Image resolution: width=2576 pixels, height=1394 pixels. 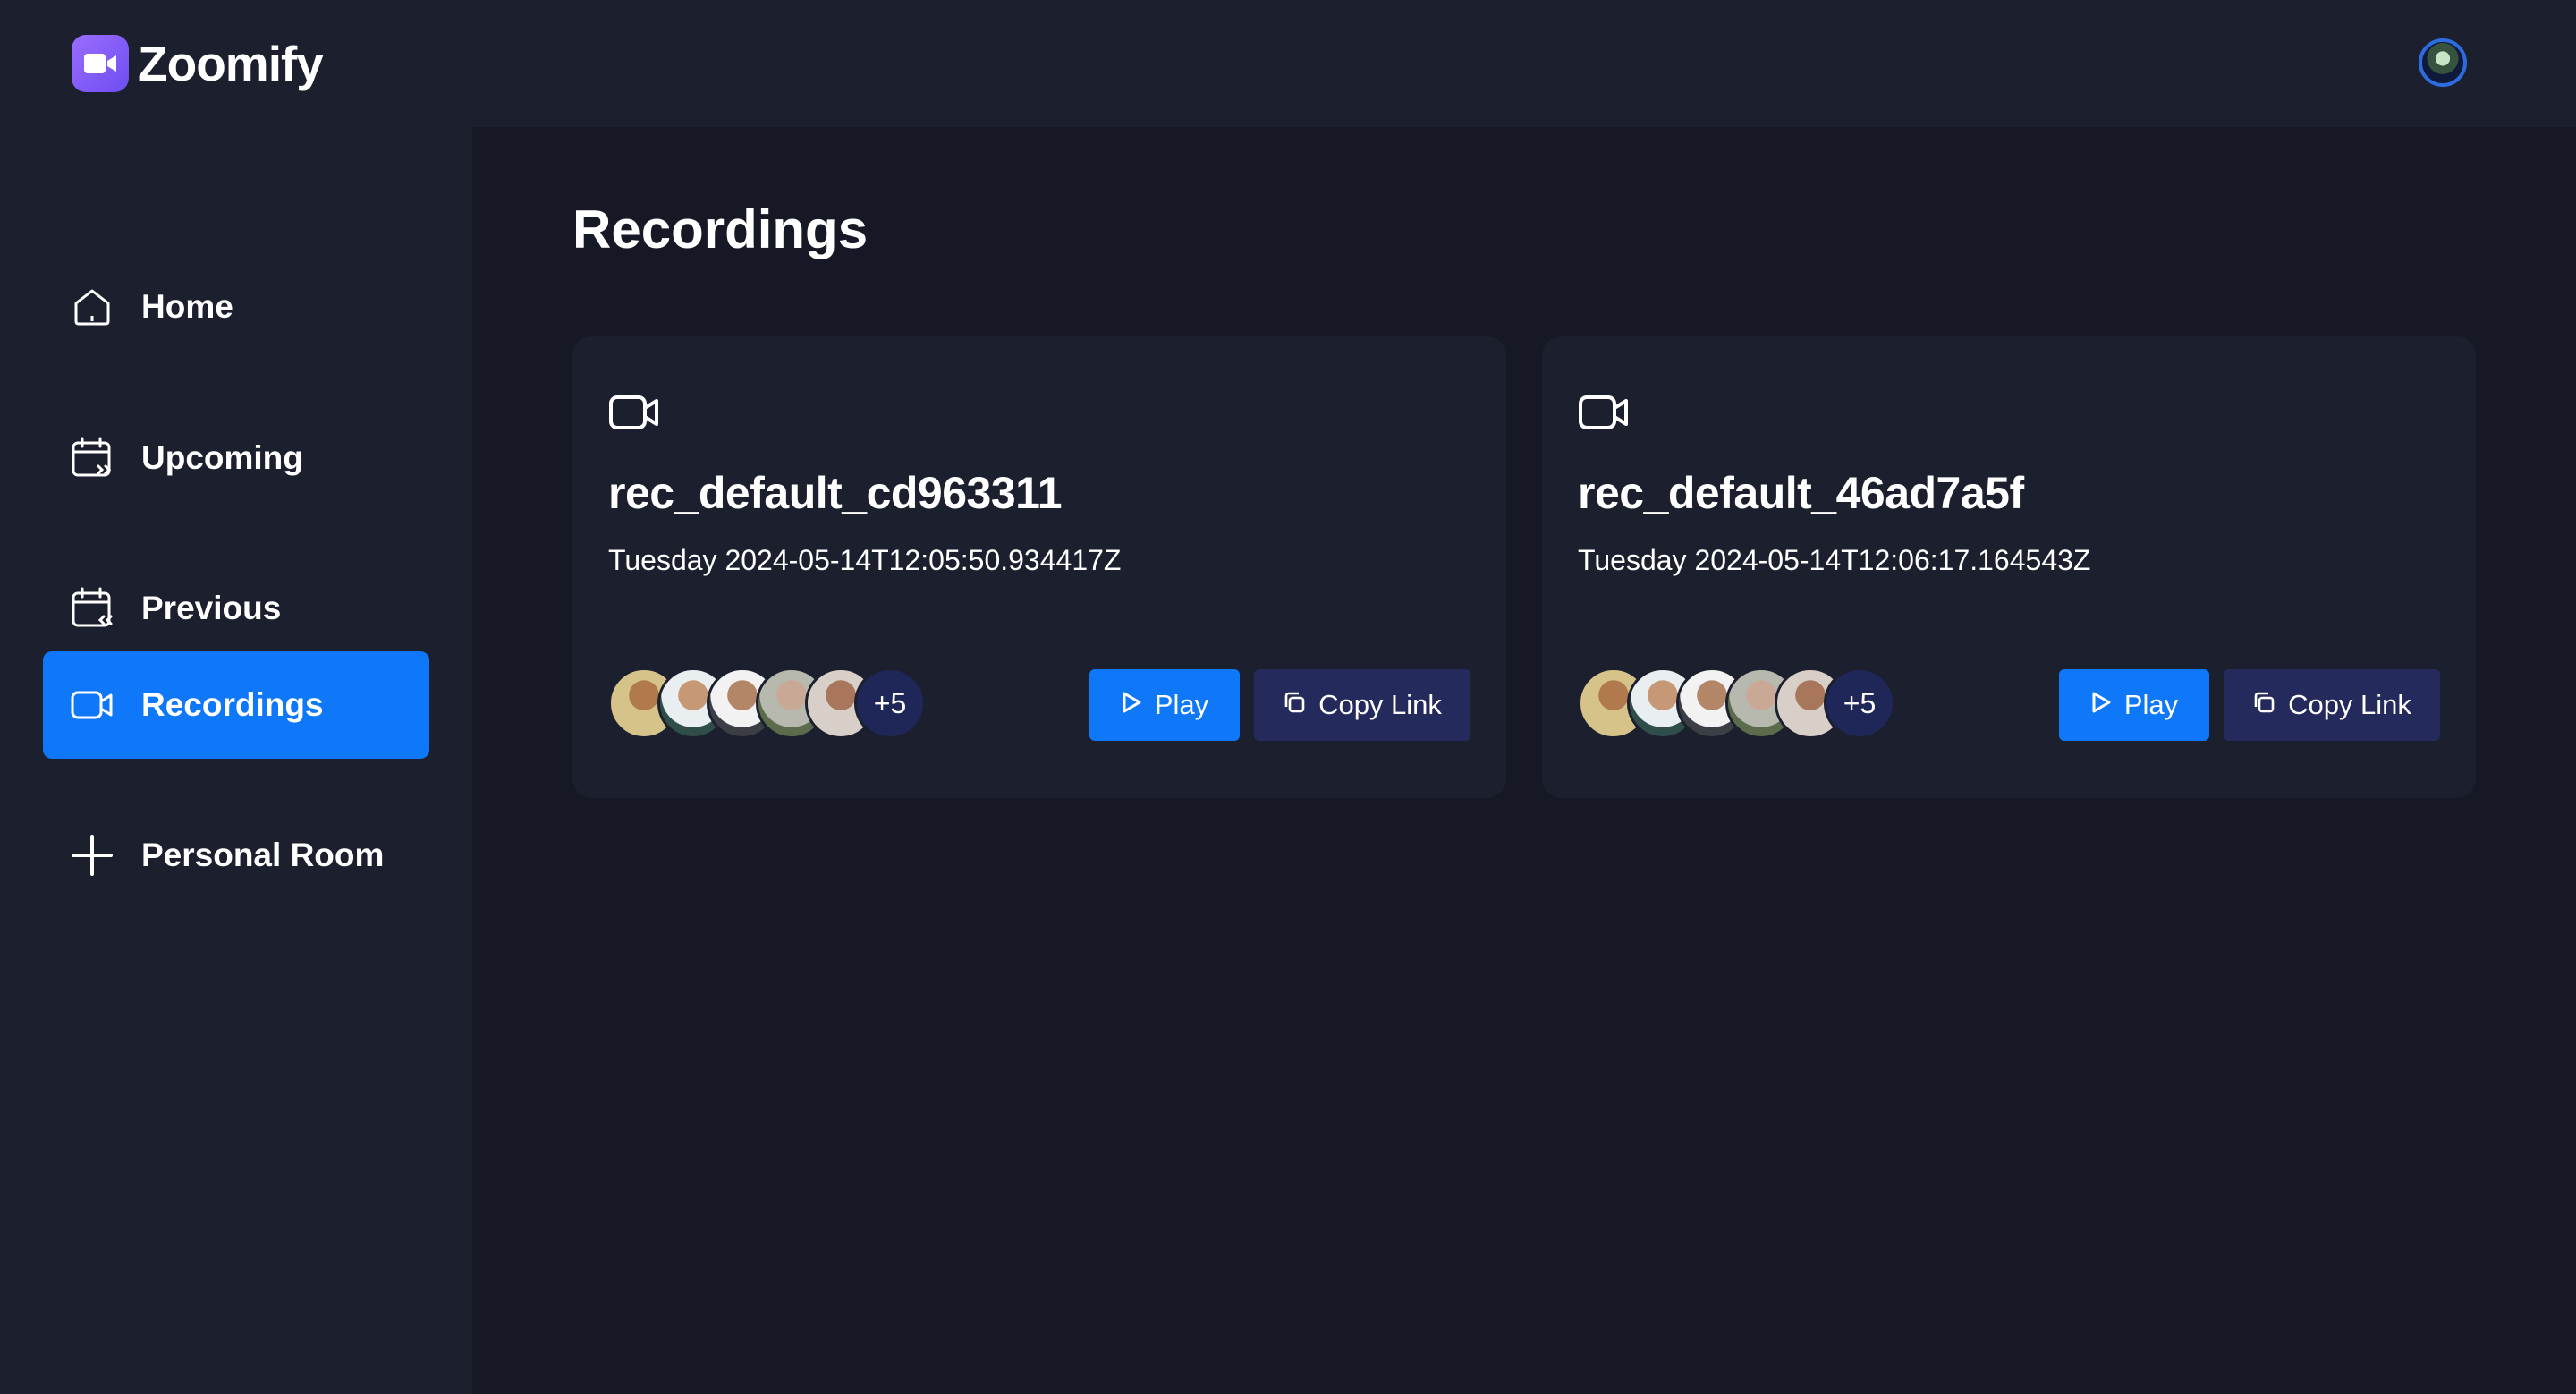 I want to click on recording-title: rec_default_cd963311, so click(x=835, y=493).